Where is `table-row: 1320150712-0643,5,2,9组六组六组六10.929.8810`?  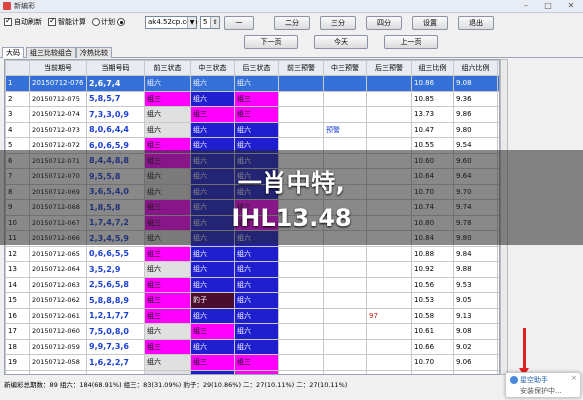
table-row: 1320150712-0643,5,2,9组六组六组六10.929.8810 is located at coordinates (252, 269).